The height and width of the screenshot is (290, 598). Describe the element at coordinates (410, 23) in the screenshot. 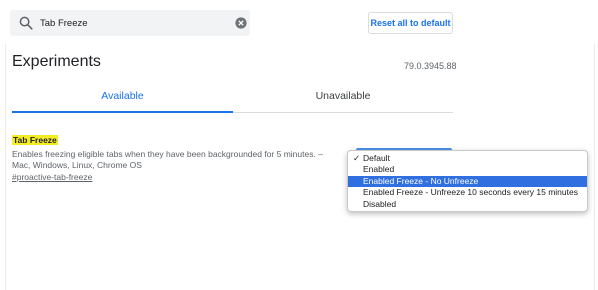

I see `reset-all-button: Reset all to default` at that location.